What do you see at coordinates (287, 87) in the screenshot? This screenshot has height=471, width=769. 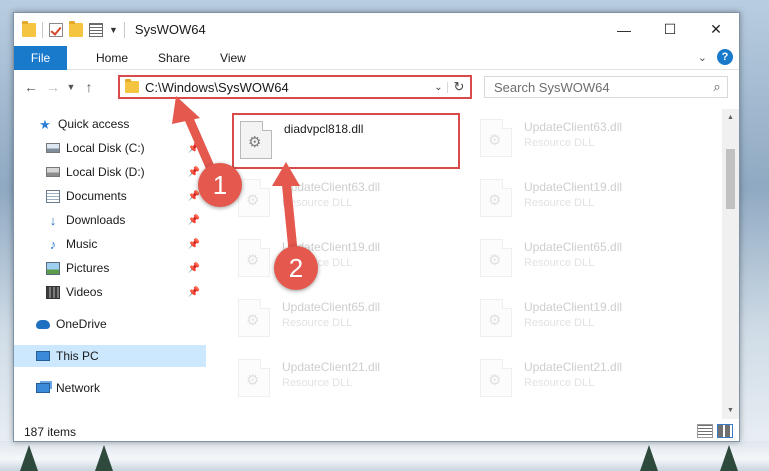 I see `address-path: C:\Windows\SysWOW64` at bounding box center [287, 87].